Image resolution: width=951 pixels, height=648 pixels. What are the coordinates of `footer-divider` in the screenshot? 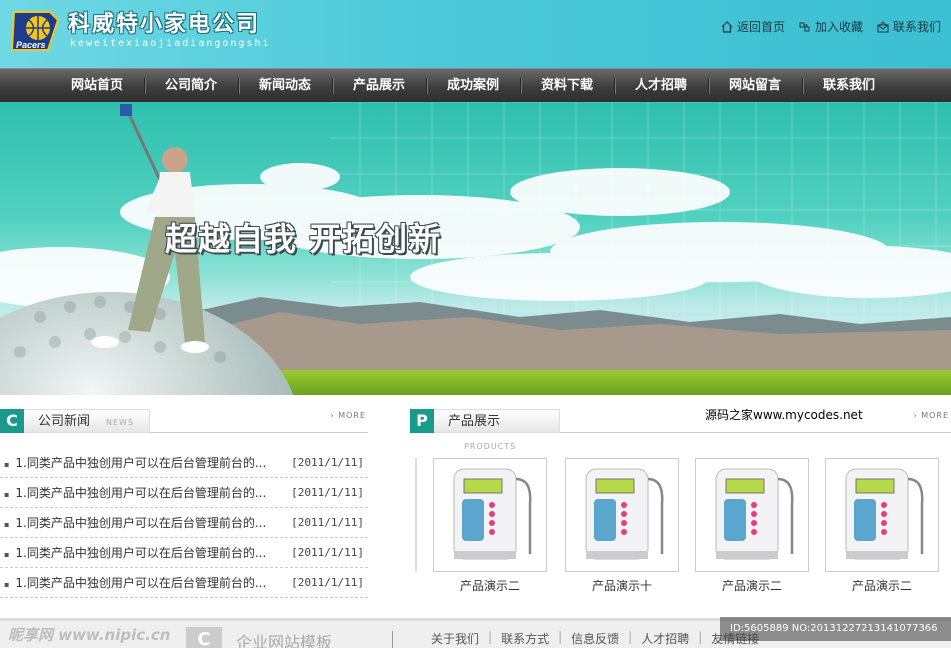 It's located at (392, 639).